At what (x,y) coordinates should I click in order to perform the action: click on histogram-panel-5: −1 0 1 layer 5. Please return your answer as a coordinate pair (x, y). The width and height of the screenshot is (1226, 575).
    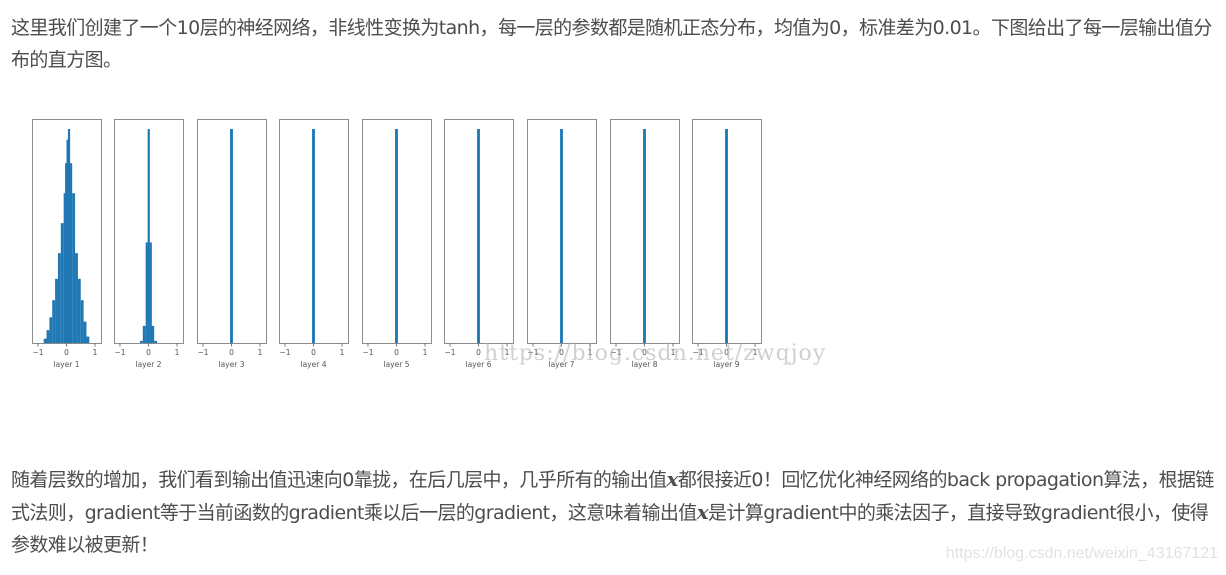
    Looking at the image, I should click on (397, 244).